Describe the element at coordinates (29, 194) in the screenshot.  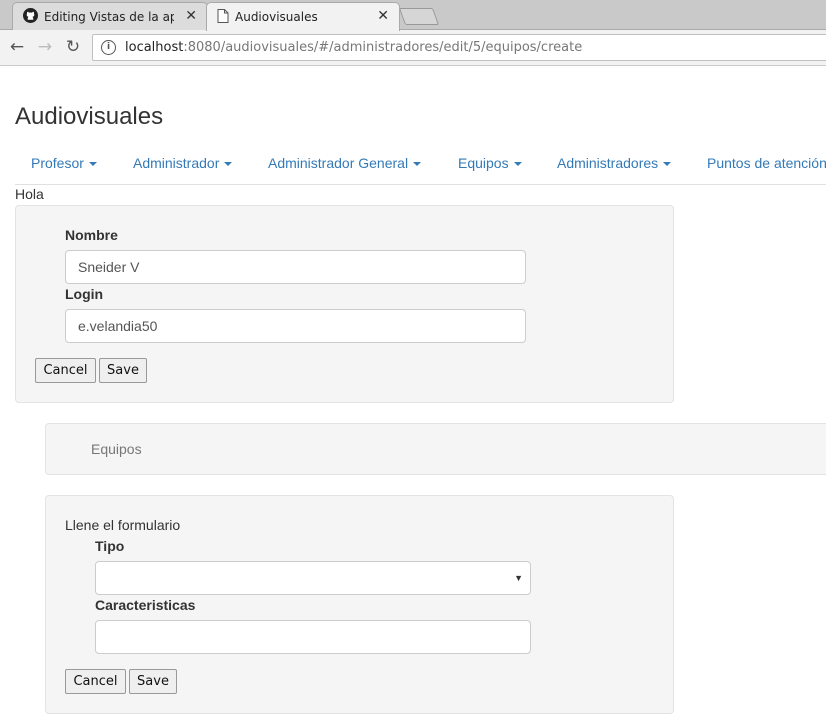
I see `greeting-text: Hola` at that location.